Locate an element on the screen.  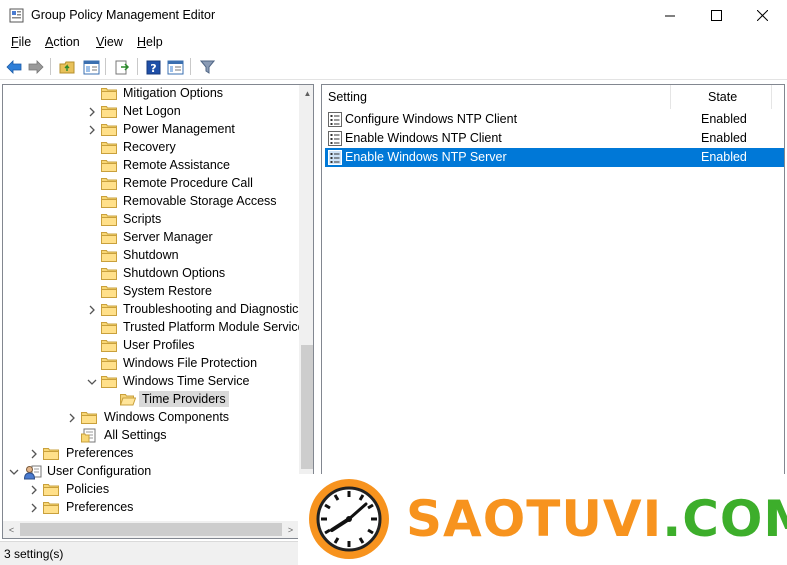
tree-item: Time Providers is located at coordinates (151, 400).